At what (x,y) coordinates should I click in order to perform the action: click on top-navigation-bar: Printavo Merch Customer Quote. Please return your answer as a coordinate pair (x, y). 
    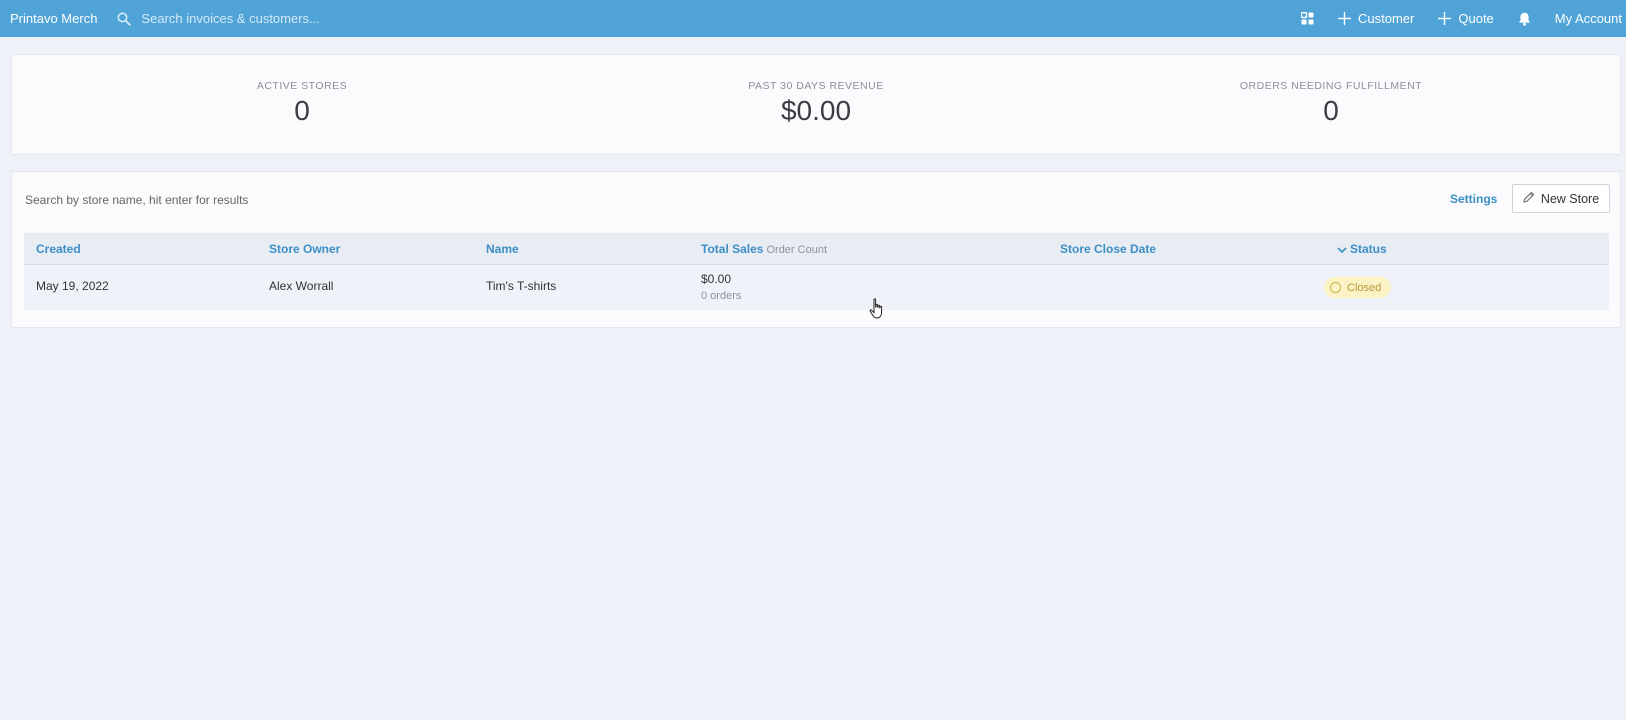
    Looking at the image, I should click on (813, 18).